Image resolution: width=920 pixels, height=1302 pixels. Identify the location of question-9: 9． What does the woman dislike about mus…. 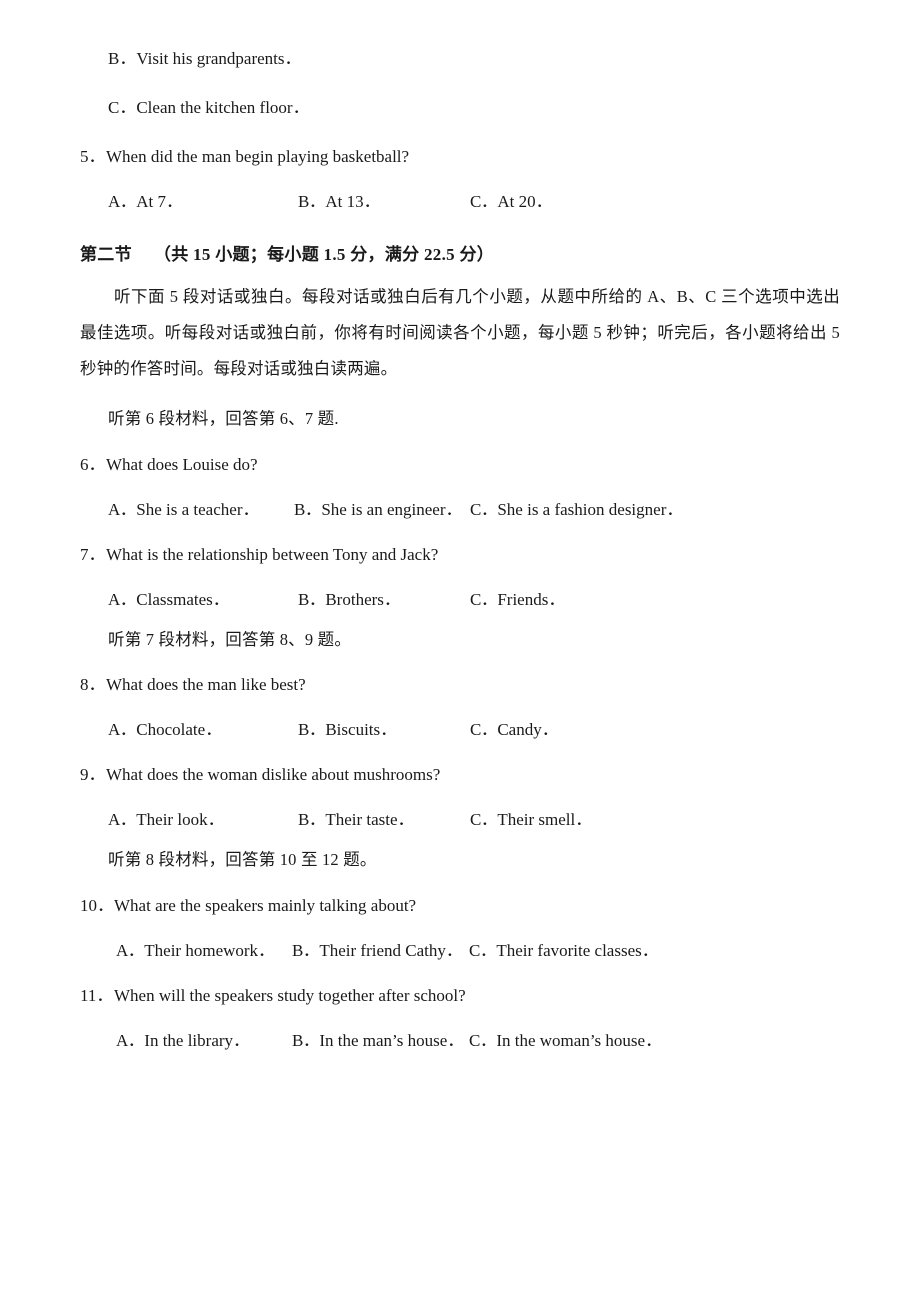
(460, 774).